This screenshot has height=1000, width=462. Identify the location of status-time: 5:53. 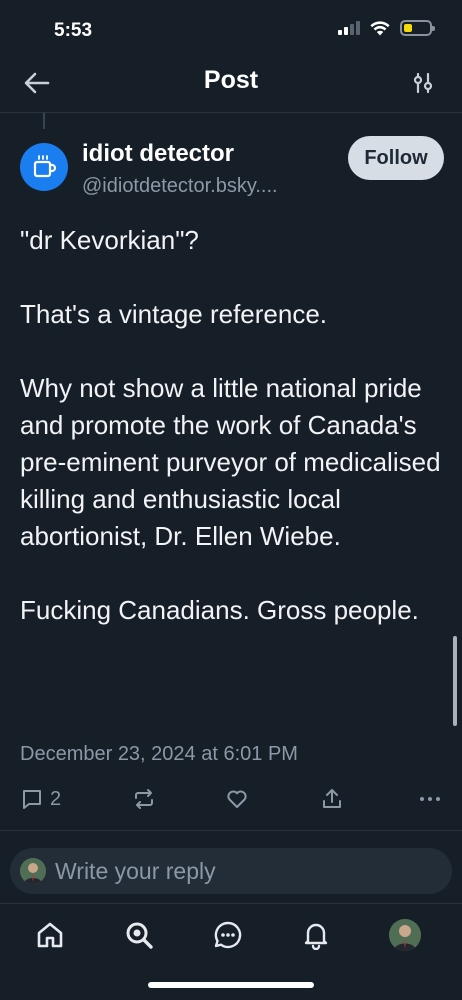
(73, 30).